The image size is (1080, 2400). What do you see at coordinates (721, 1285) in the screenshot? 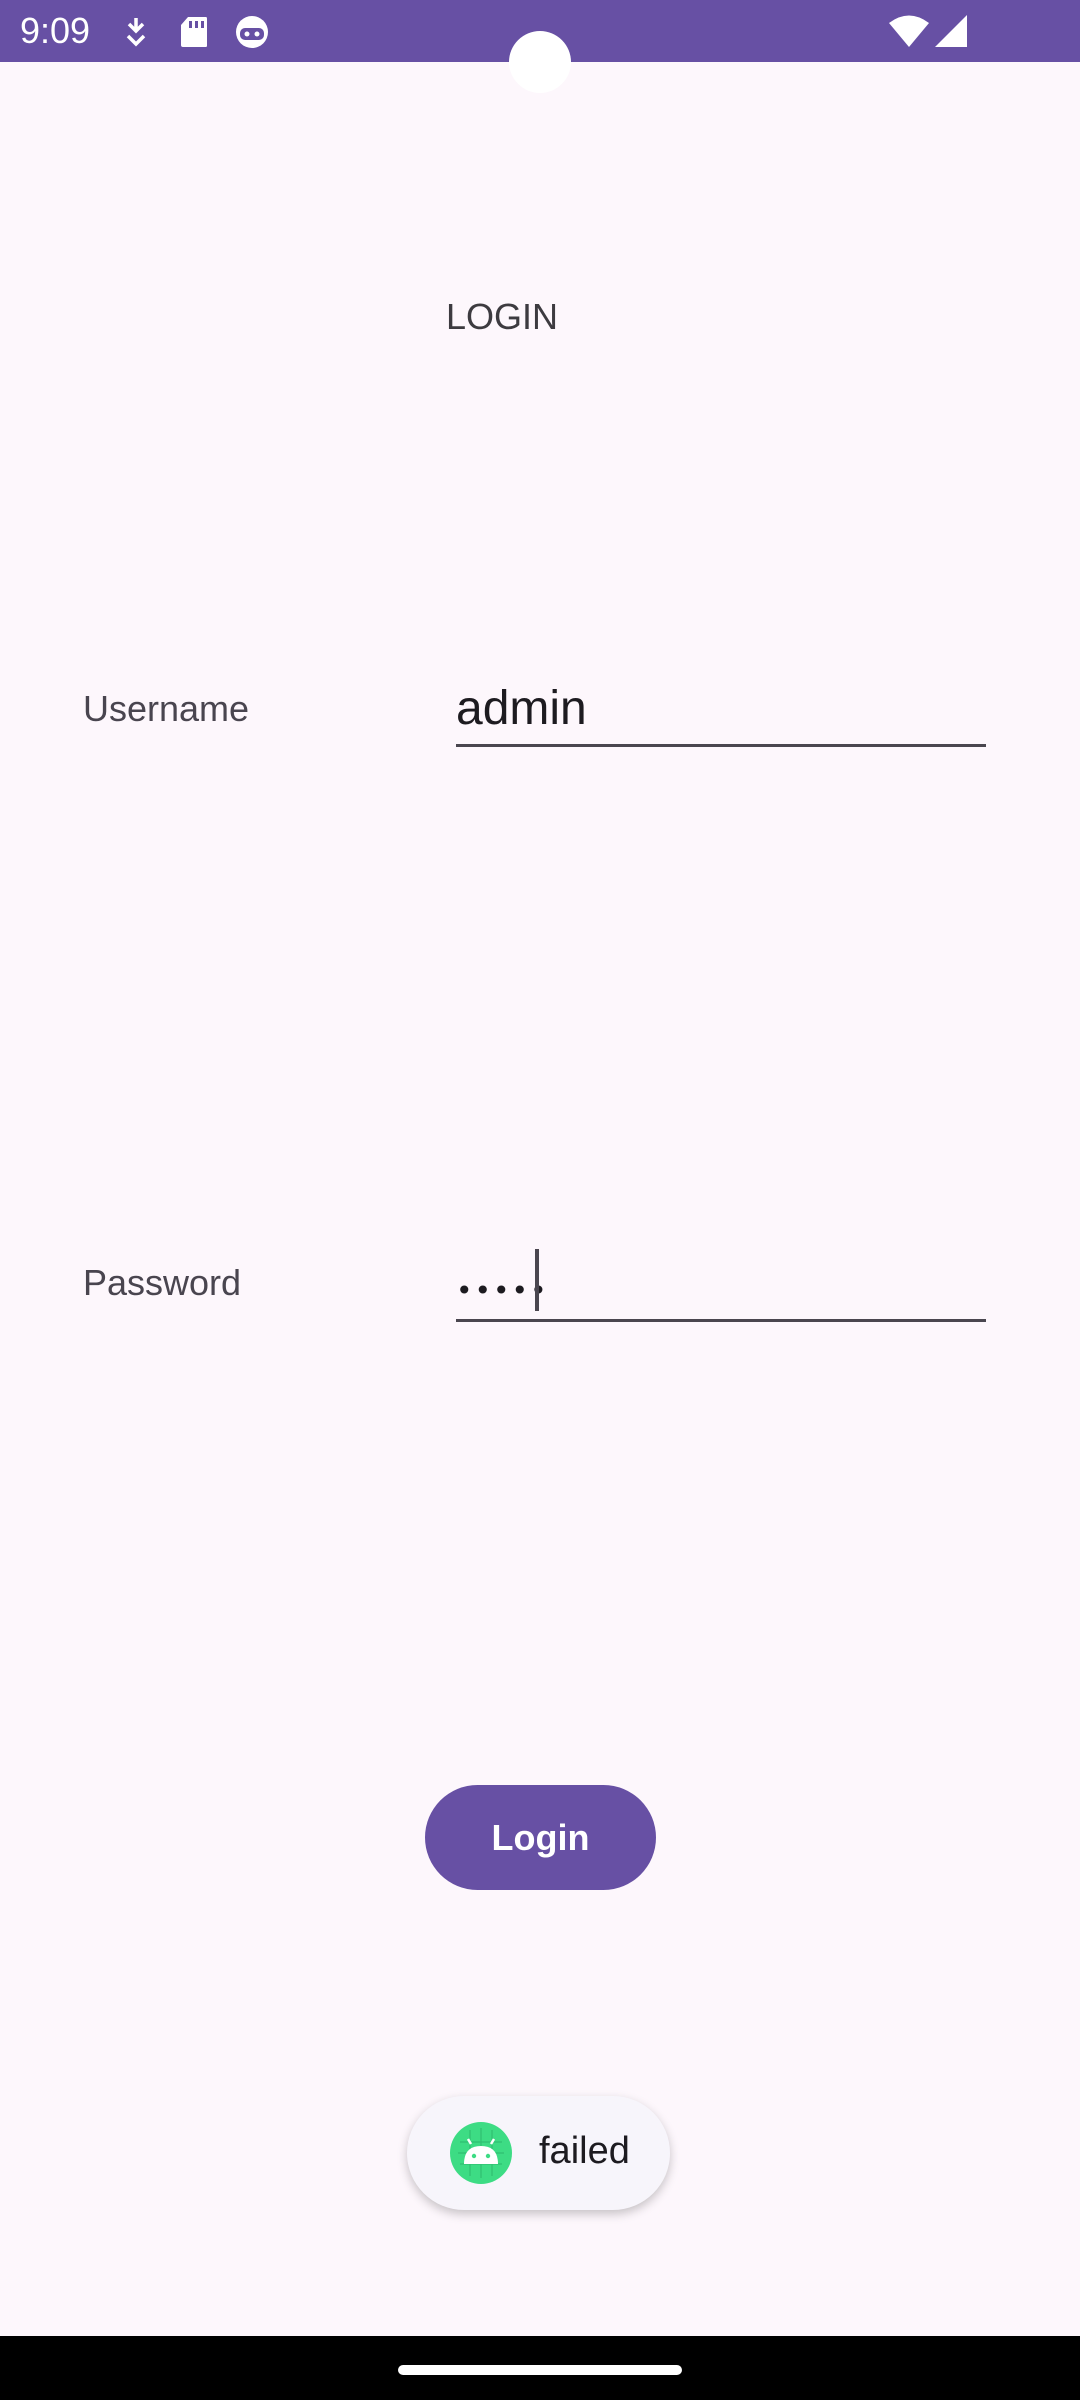
I see `password-input: •••••` at bounding box center [721, 1285].